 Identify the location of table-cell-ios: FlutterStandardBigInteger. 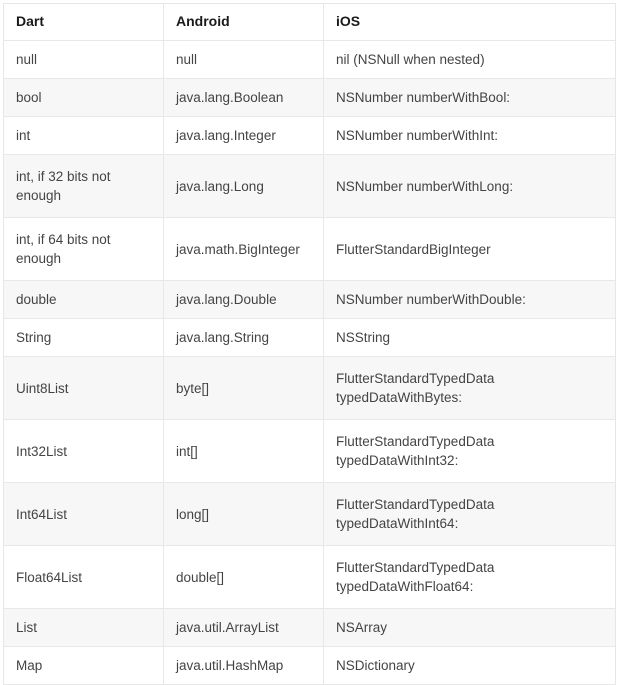
(469, 249).